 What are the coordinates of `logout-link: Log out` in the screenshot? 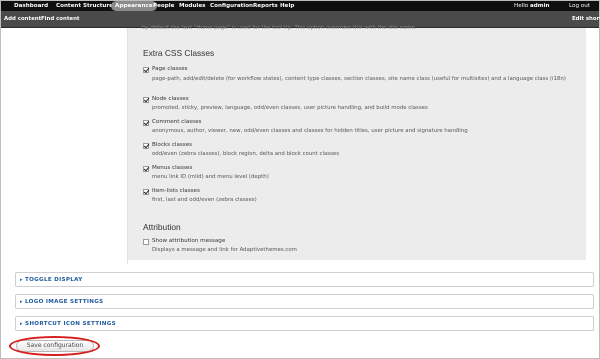 It's located at (579, 6).